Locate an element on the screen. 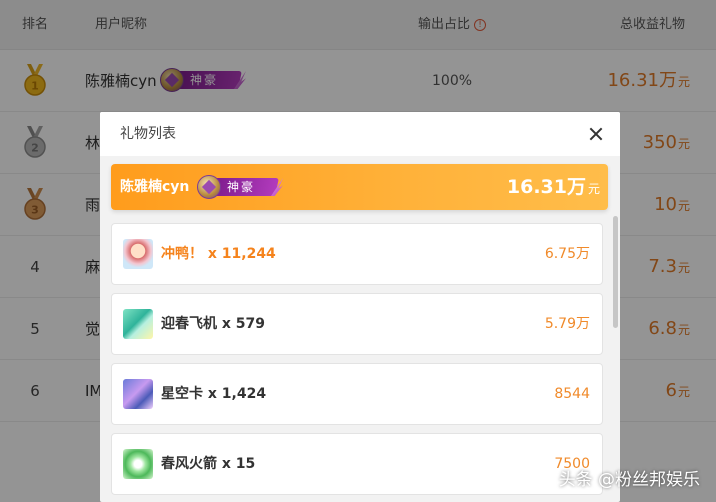 This screenshot has width=716, height=502. watermark: 头条 @粉丝邦娱乐 is located at coordinates (629, 480).